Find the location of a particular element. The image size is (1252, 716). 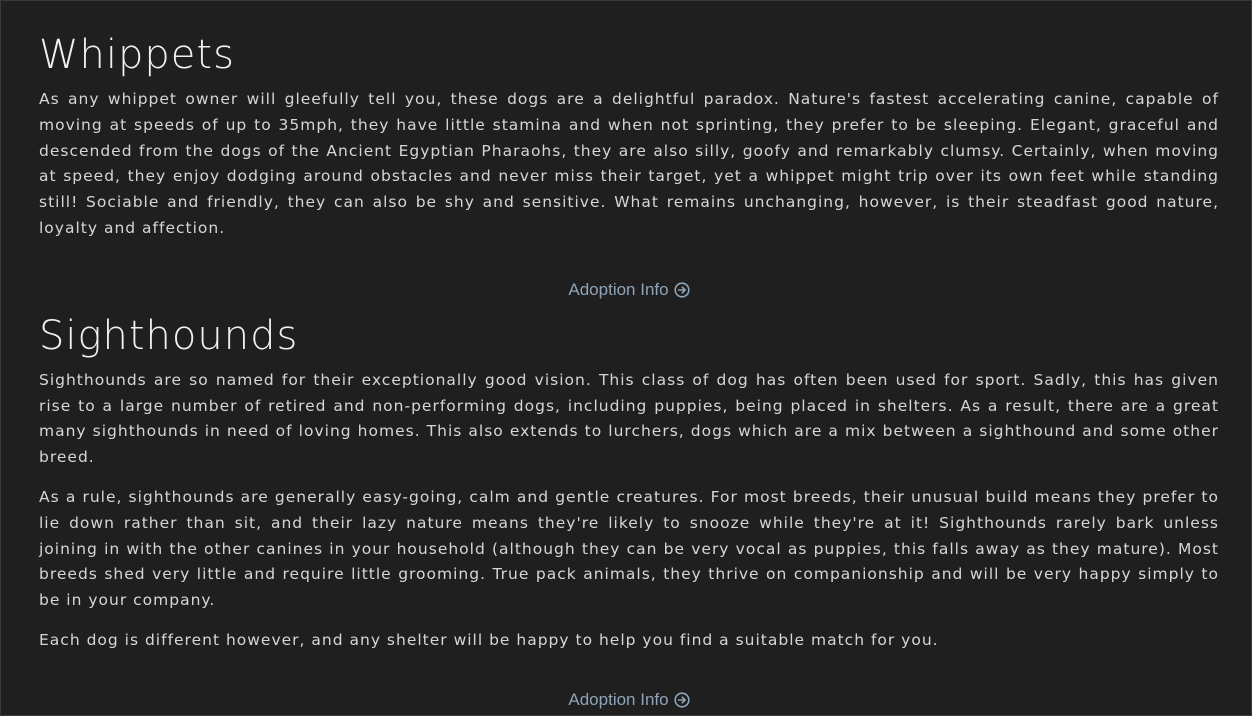

section-heading-whippets: Whippets is located at coordinates (137, 55).